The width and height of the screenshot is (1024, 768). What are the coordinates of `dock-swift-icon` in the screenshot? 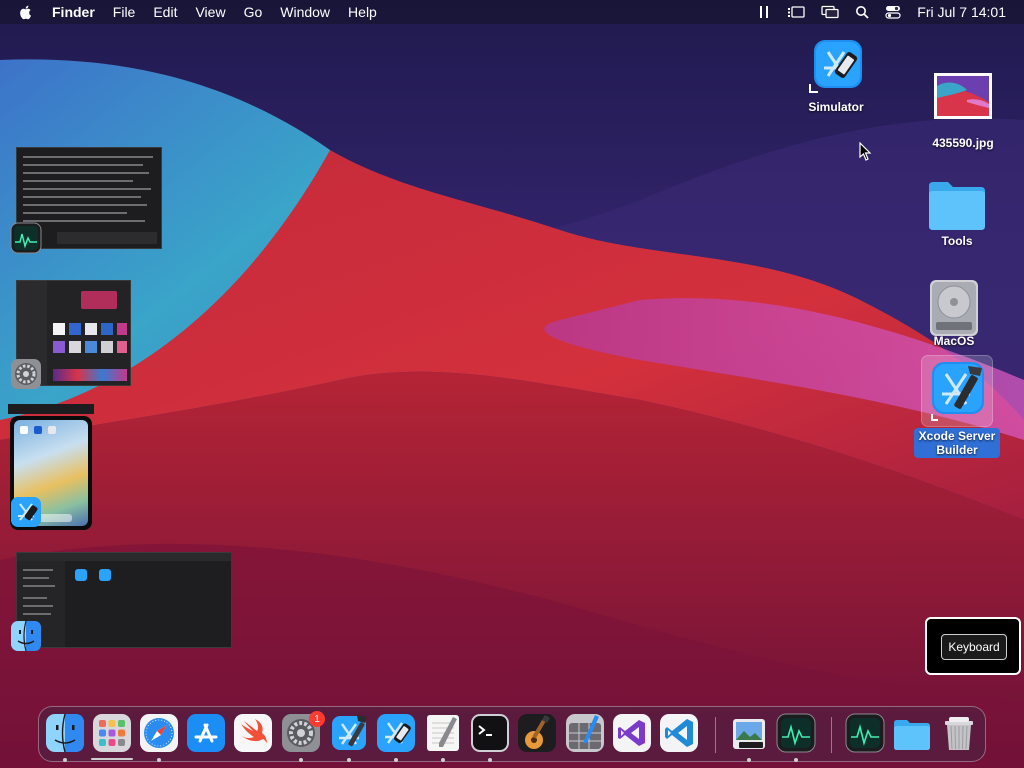 It's located at (253, 733).